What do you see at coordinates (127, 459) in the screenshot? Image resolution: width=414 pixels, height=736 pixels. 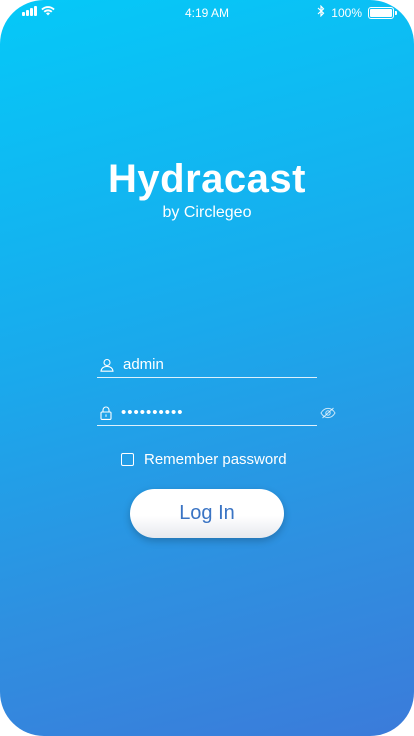 I see `remember-checkbox` at bounding box center [127, 459].